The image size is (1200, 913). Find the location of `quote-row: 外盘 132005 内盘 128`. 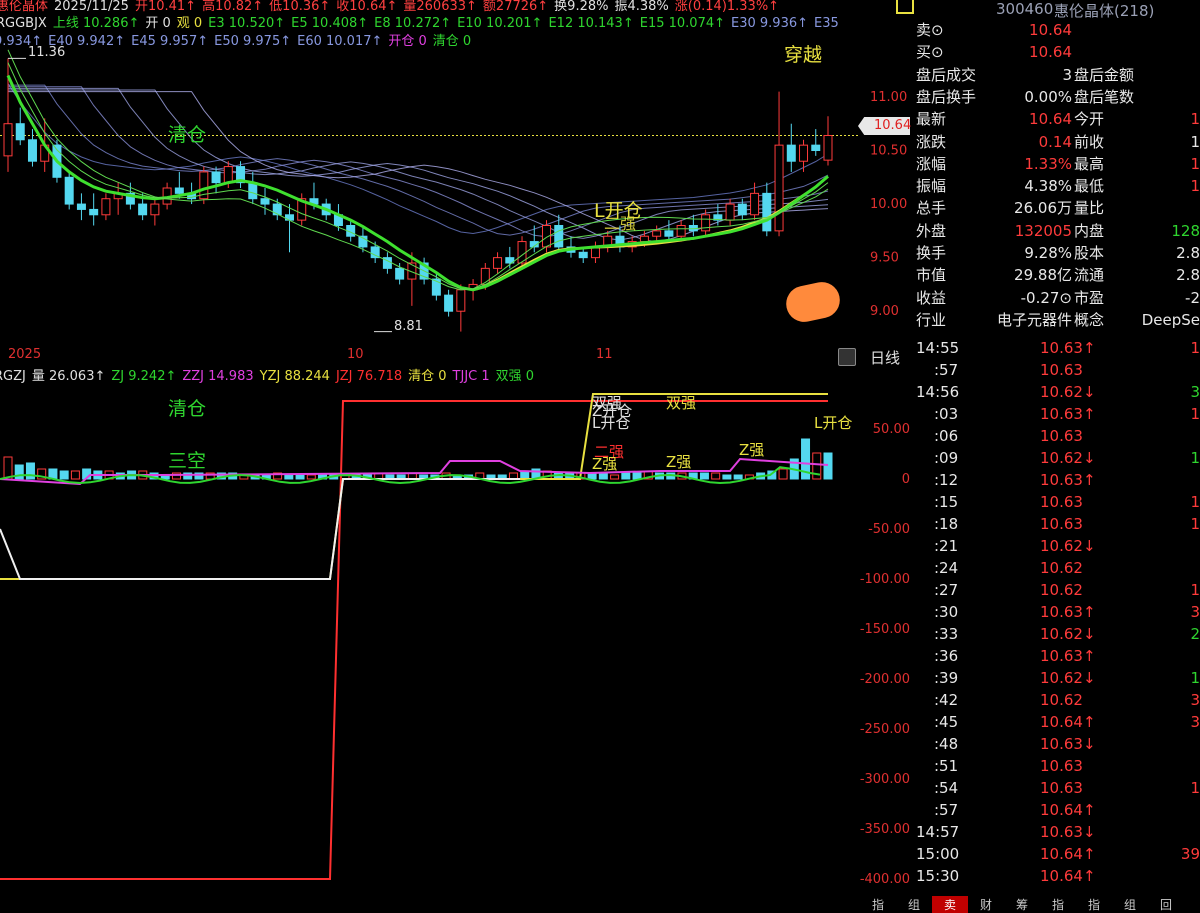

quote-row: 外盘 132005 内盘 128 is located at coordinates (1058, 231).